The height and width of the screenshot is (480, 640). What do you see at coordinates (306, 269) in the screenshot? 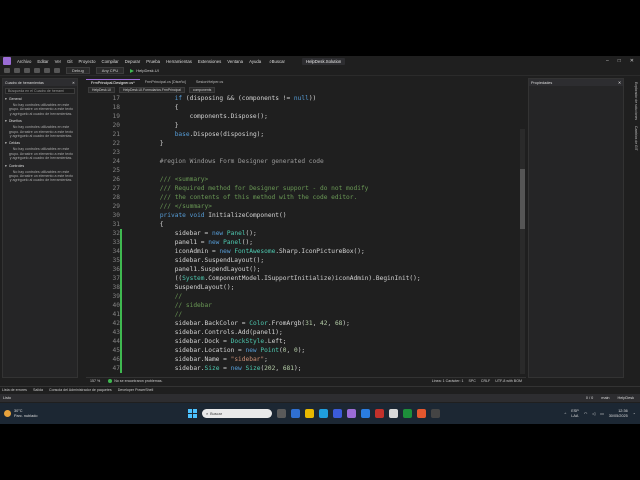
I see `code-line: 36 panel1.SuspendLayout();` at bounding box center [306, 269].